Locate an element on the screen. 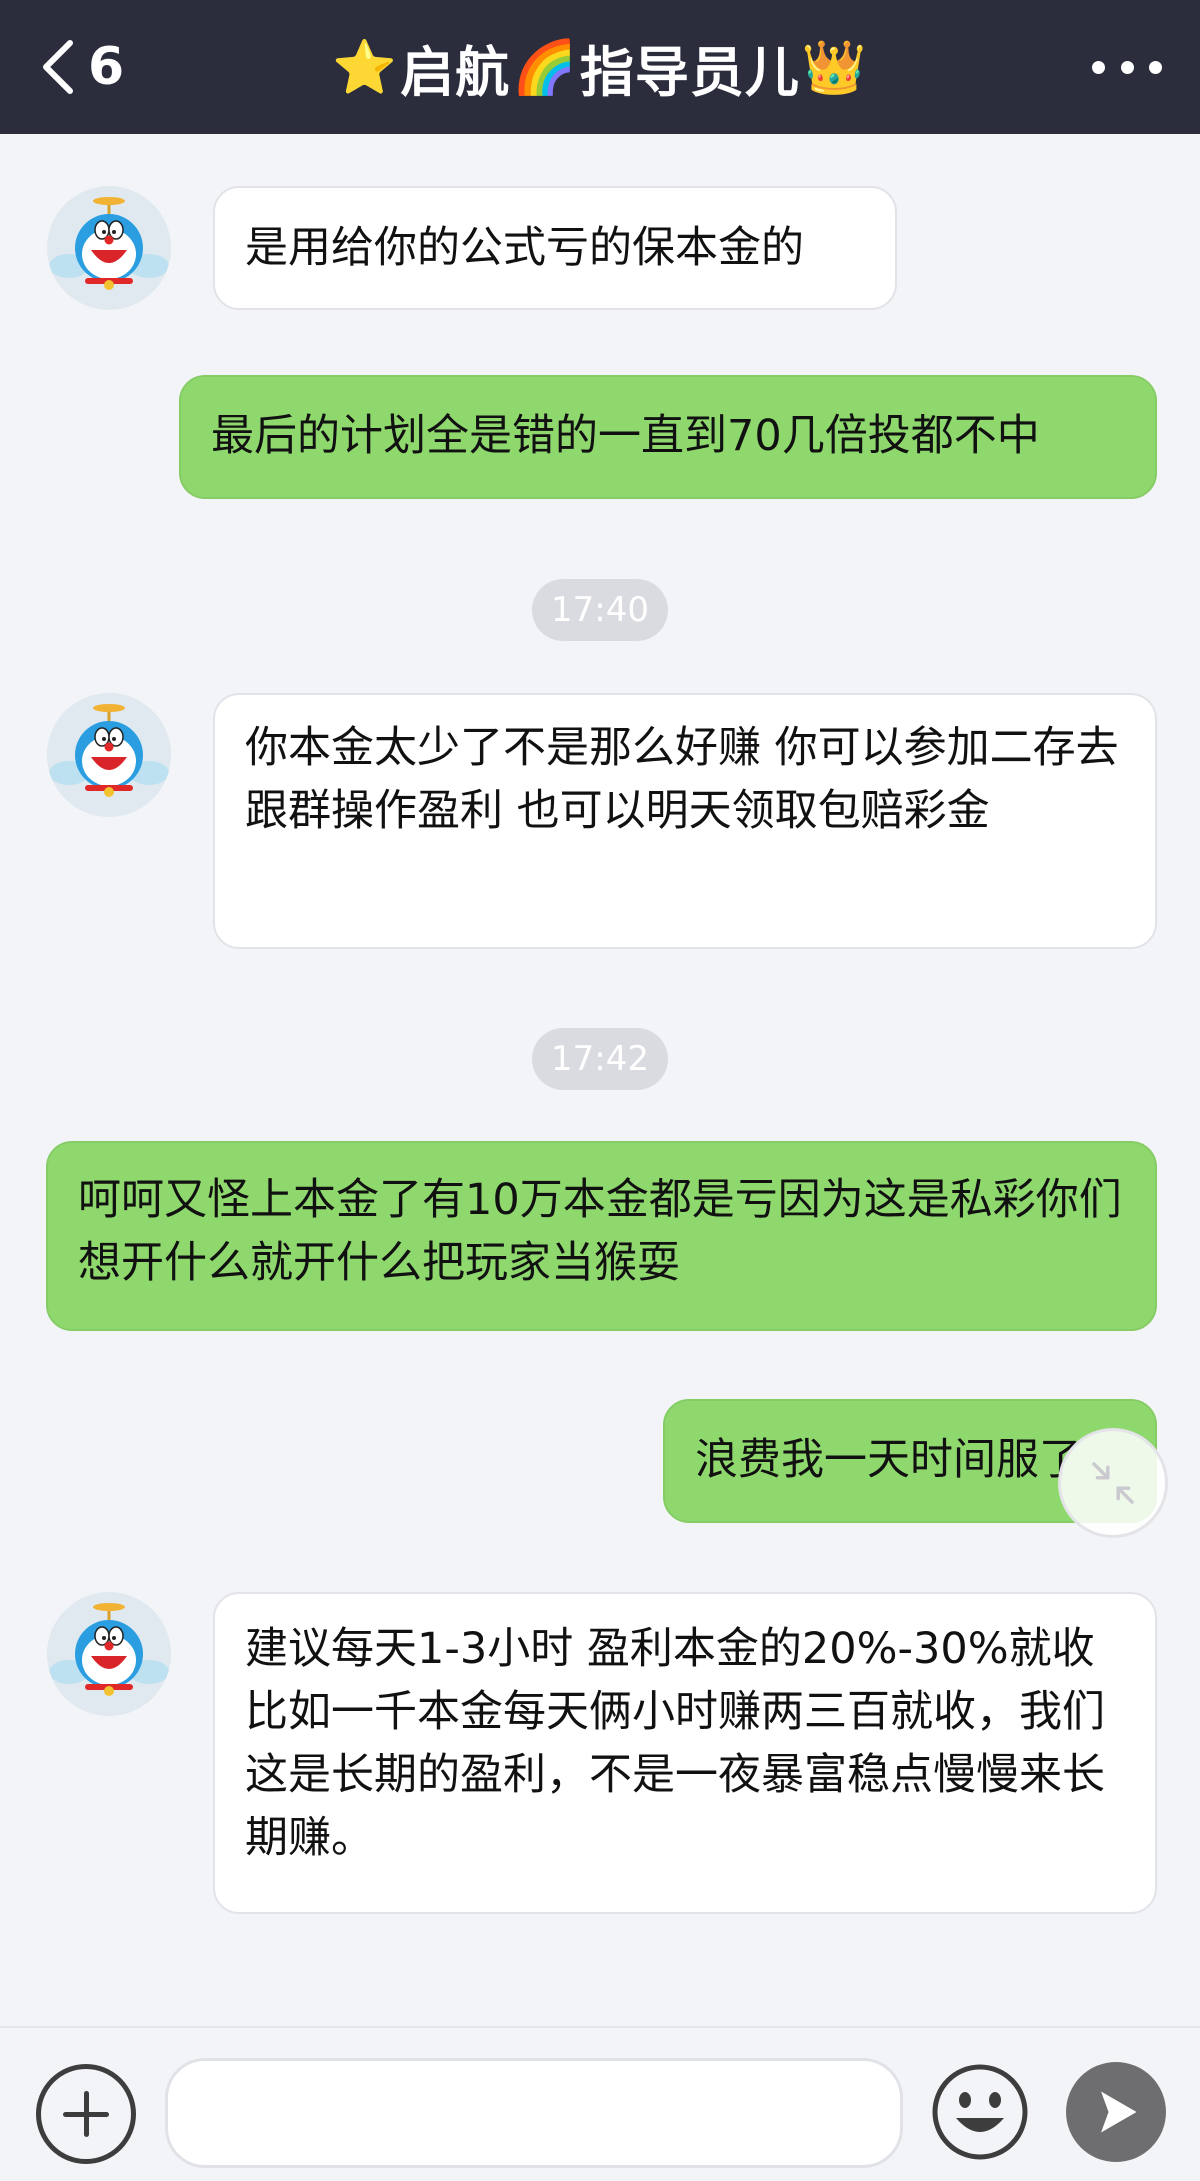  message-text: 呵呵又怪上本金了有10万本金都是亏因为这是私彩你们想开什么就开什么把玩家当猴耍 is located at coordinates (600, 1231).